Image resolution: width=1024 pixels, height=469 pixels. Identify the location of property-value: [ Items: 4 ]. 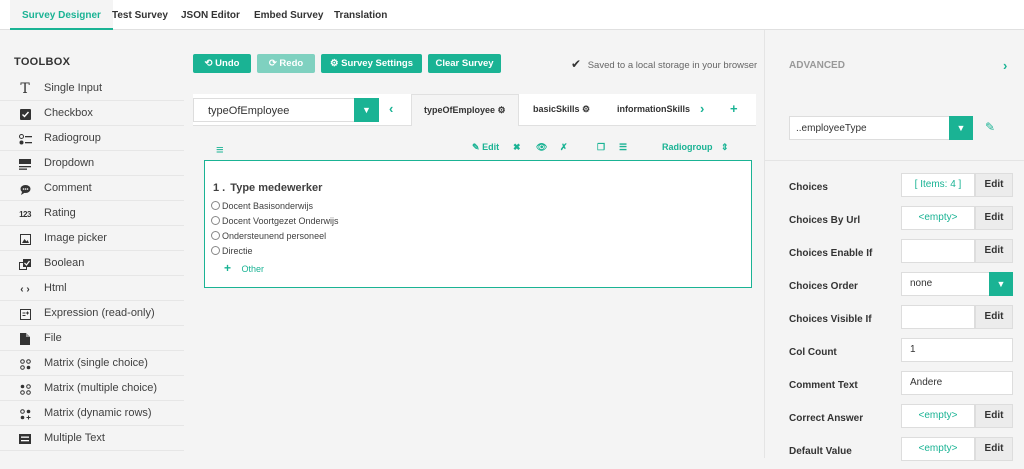
(938, 185).